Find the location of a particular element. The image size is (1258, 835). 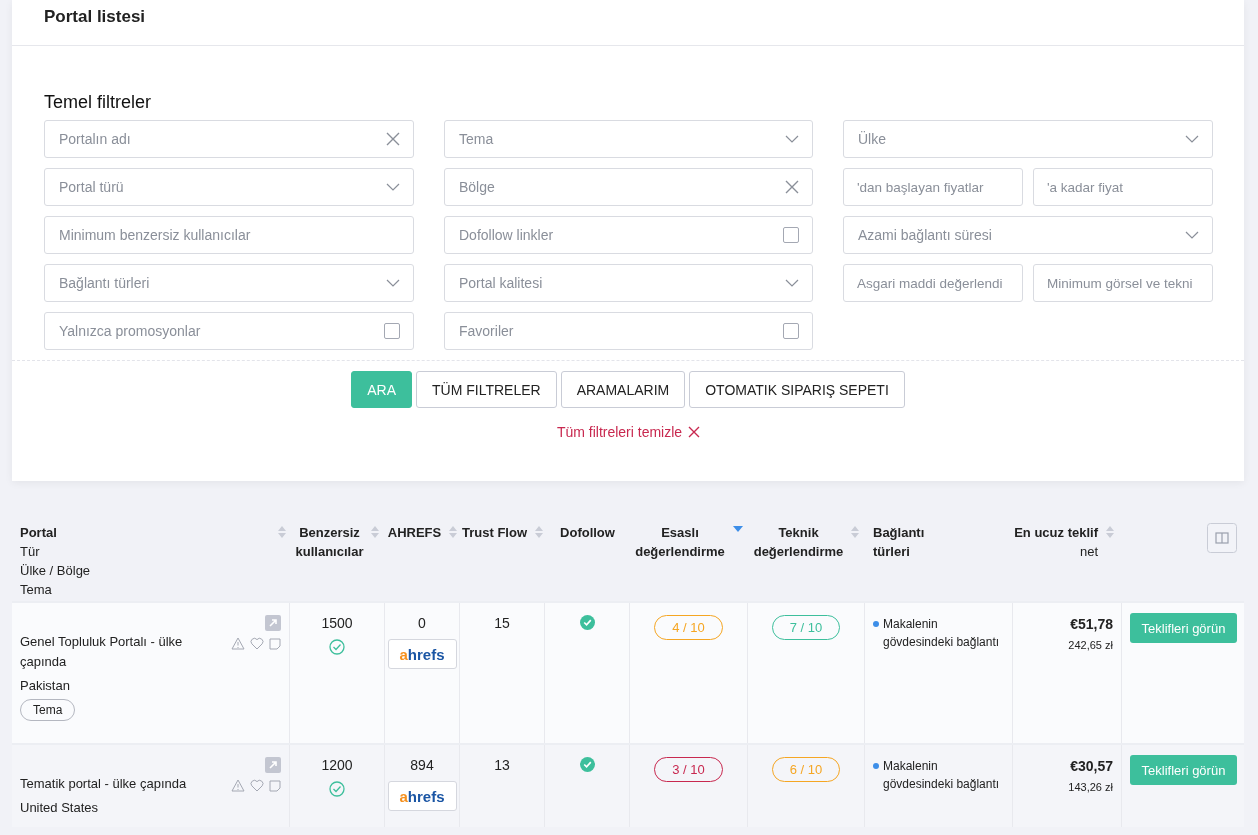

table-cell: 1500 is located at coordinates (337, 623).